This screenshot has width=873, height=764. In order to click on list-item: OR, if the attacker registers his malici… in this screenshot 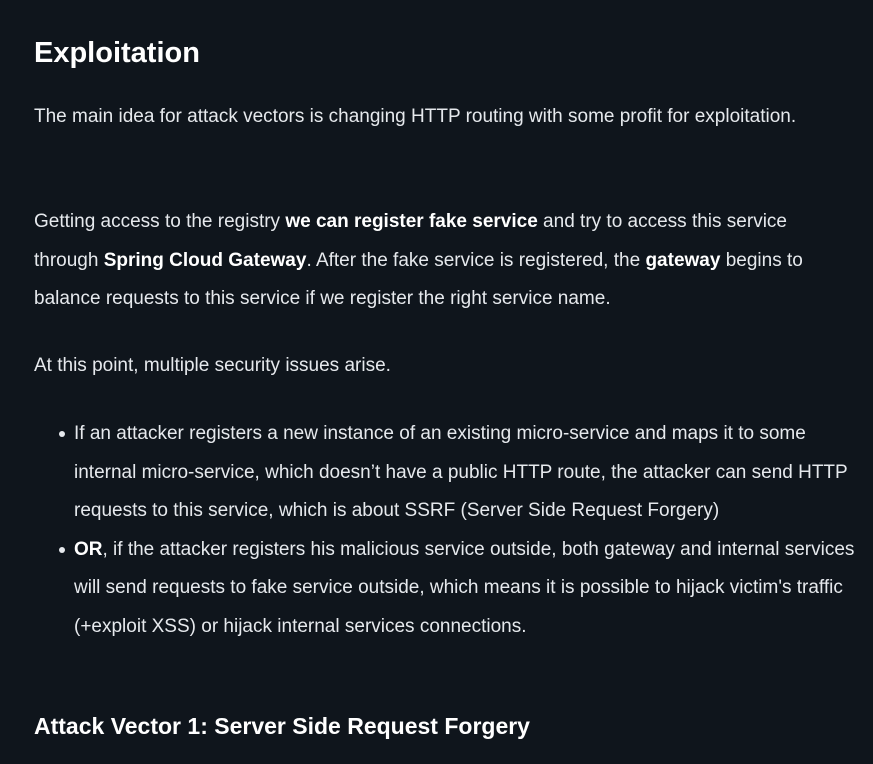, I will do `click(461, 589)`.